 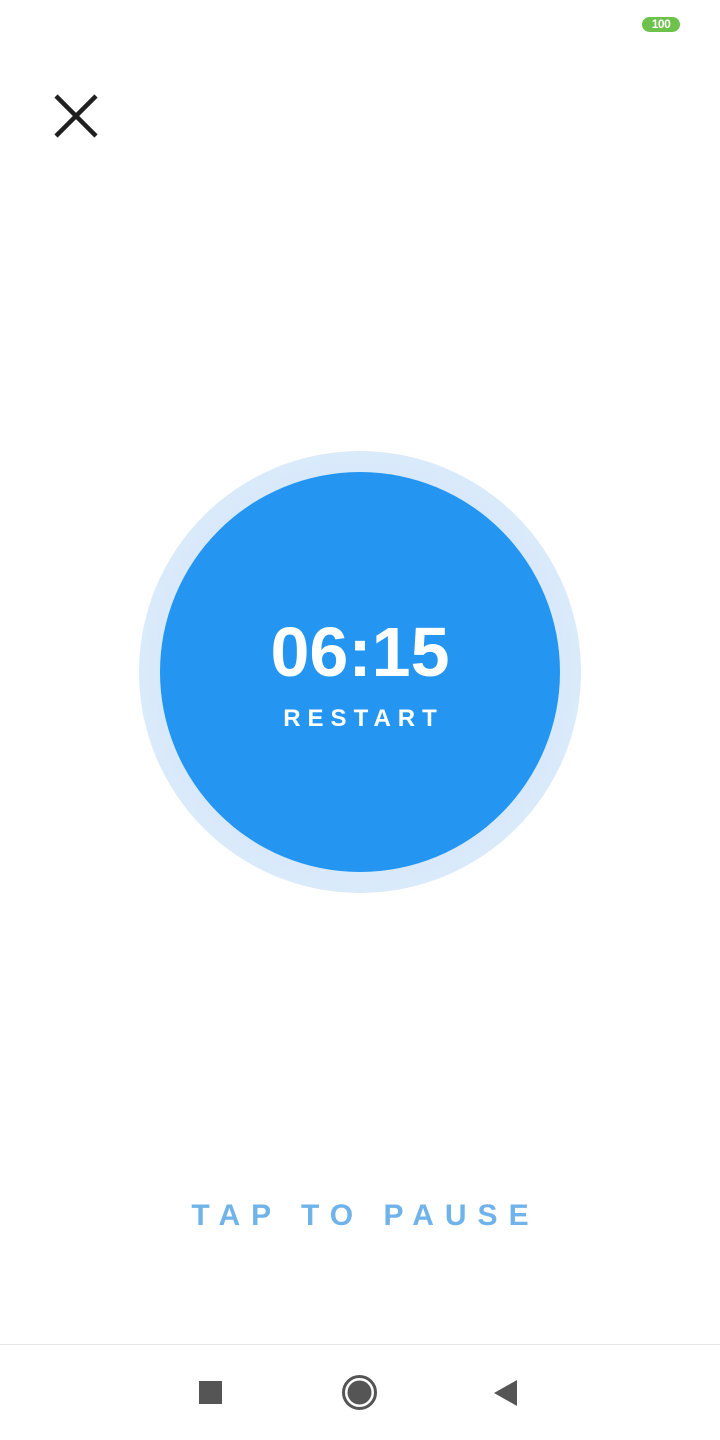 I want to click on back-button, so click(x=506, y=1393).